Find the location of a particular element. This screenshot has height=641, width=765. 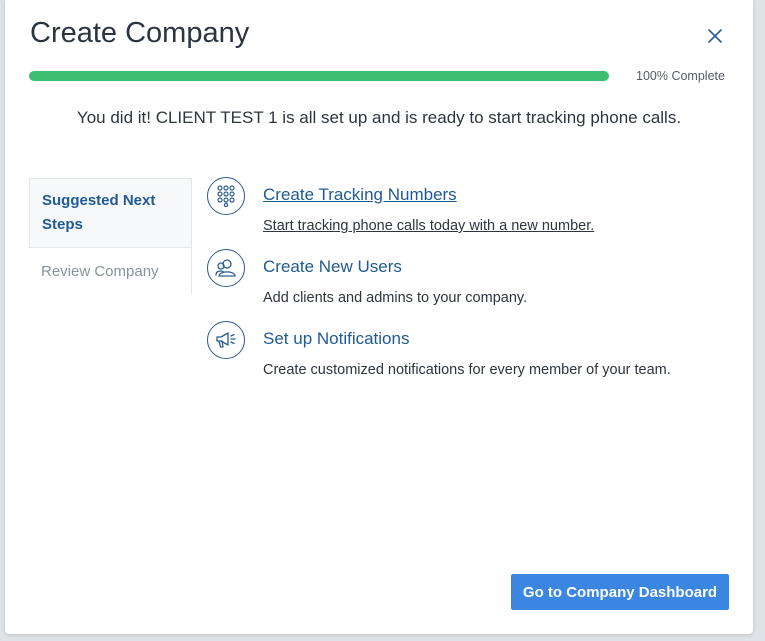

progress-bar-fill is located at coordinates (319, 76).